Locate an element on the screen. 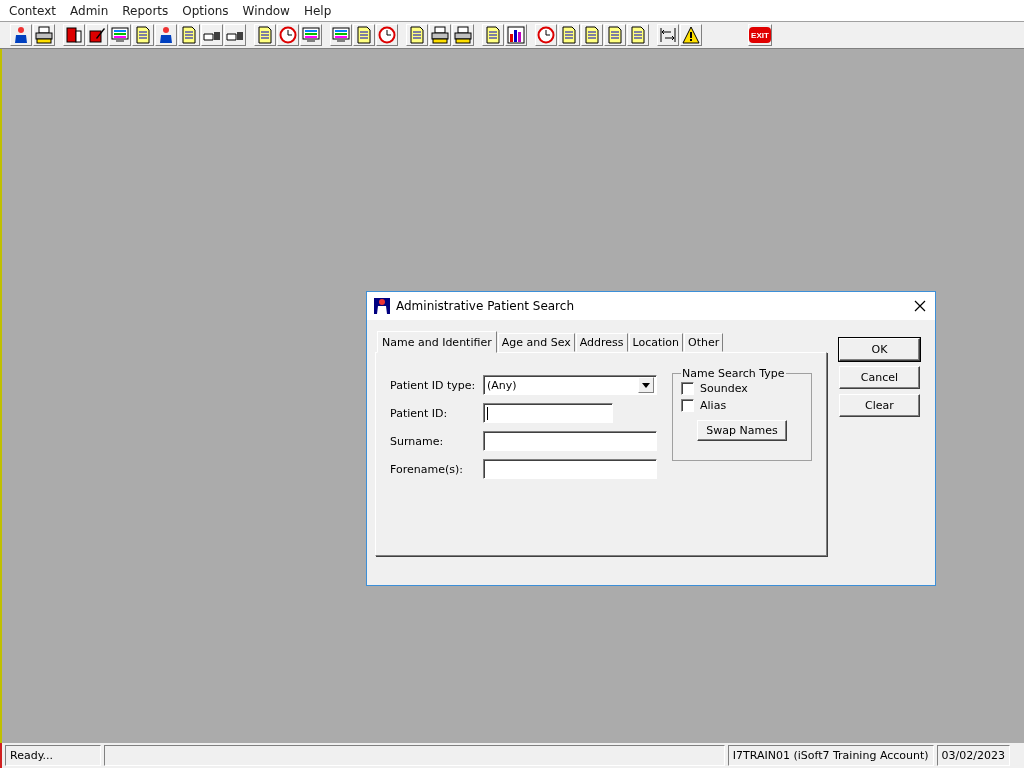  menu-item: Options is located at coordinates (205, 10).